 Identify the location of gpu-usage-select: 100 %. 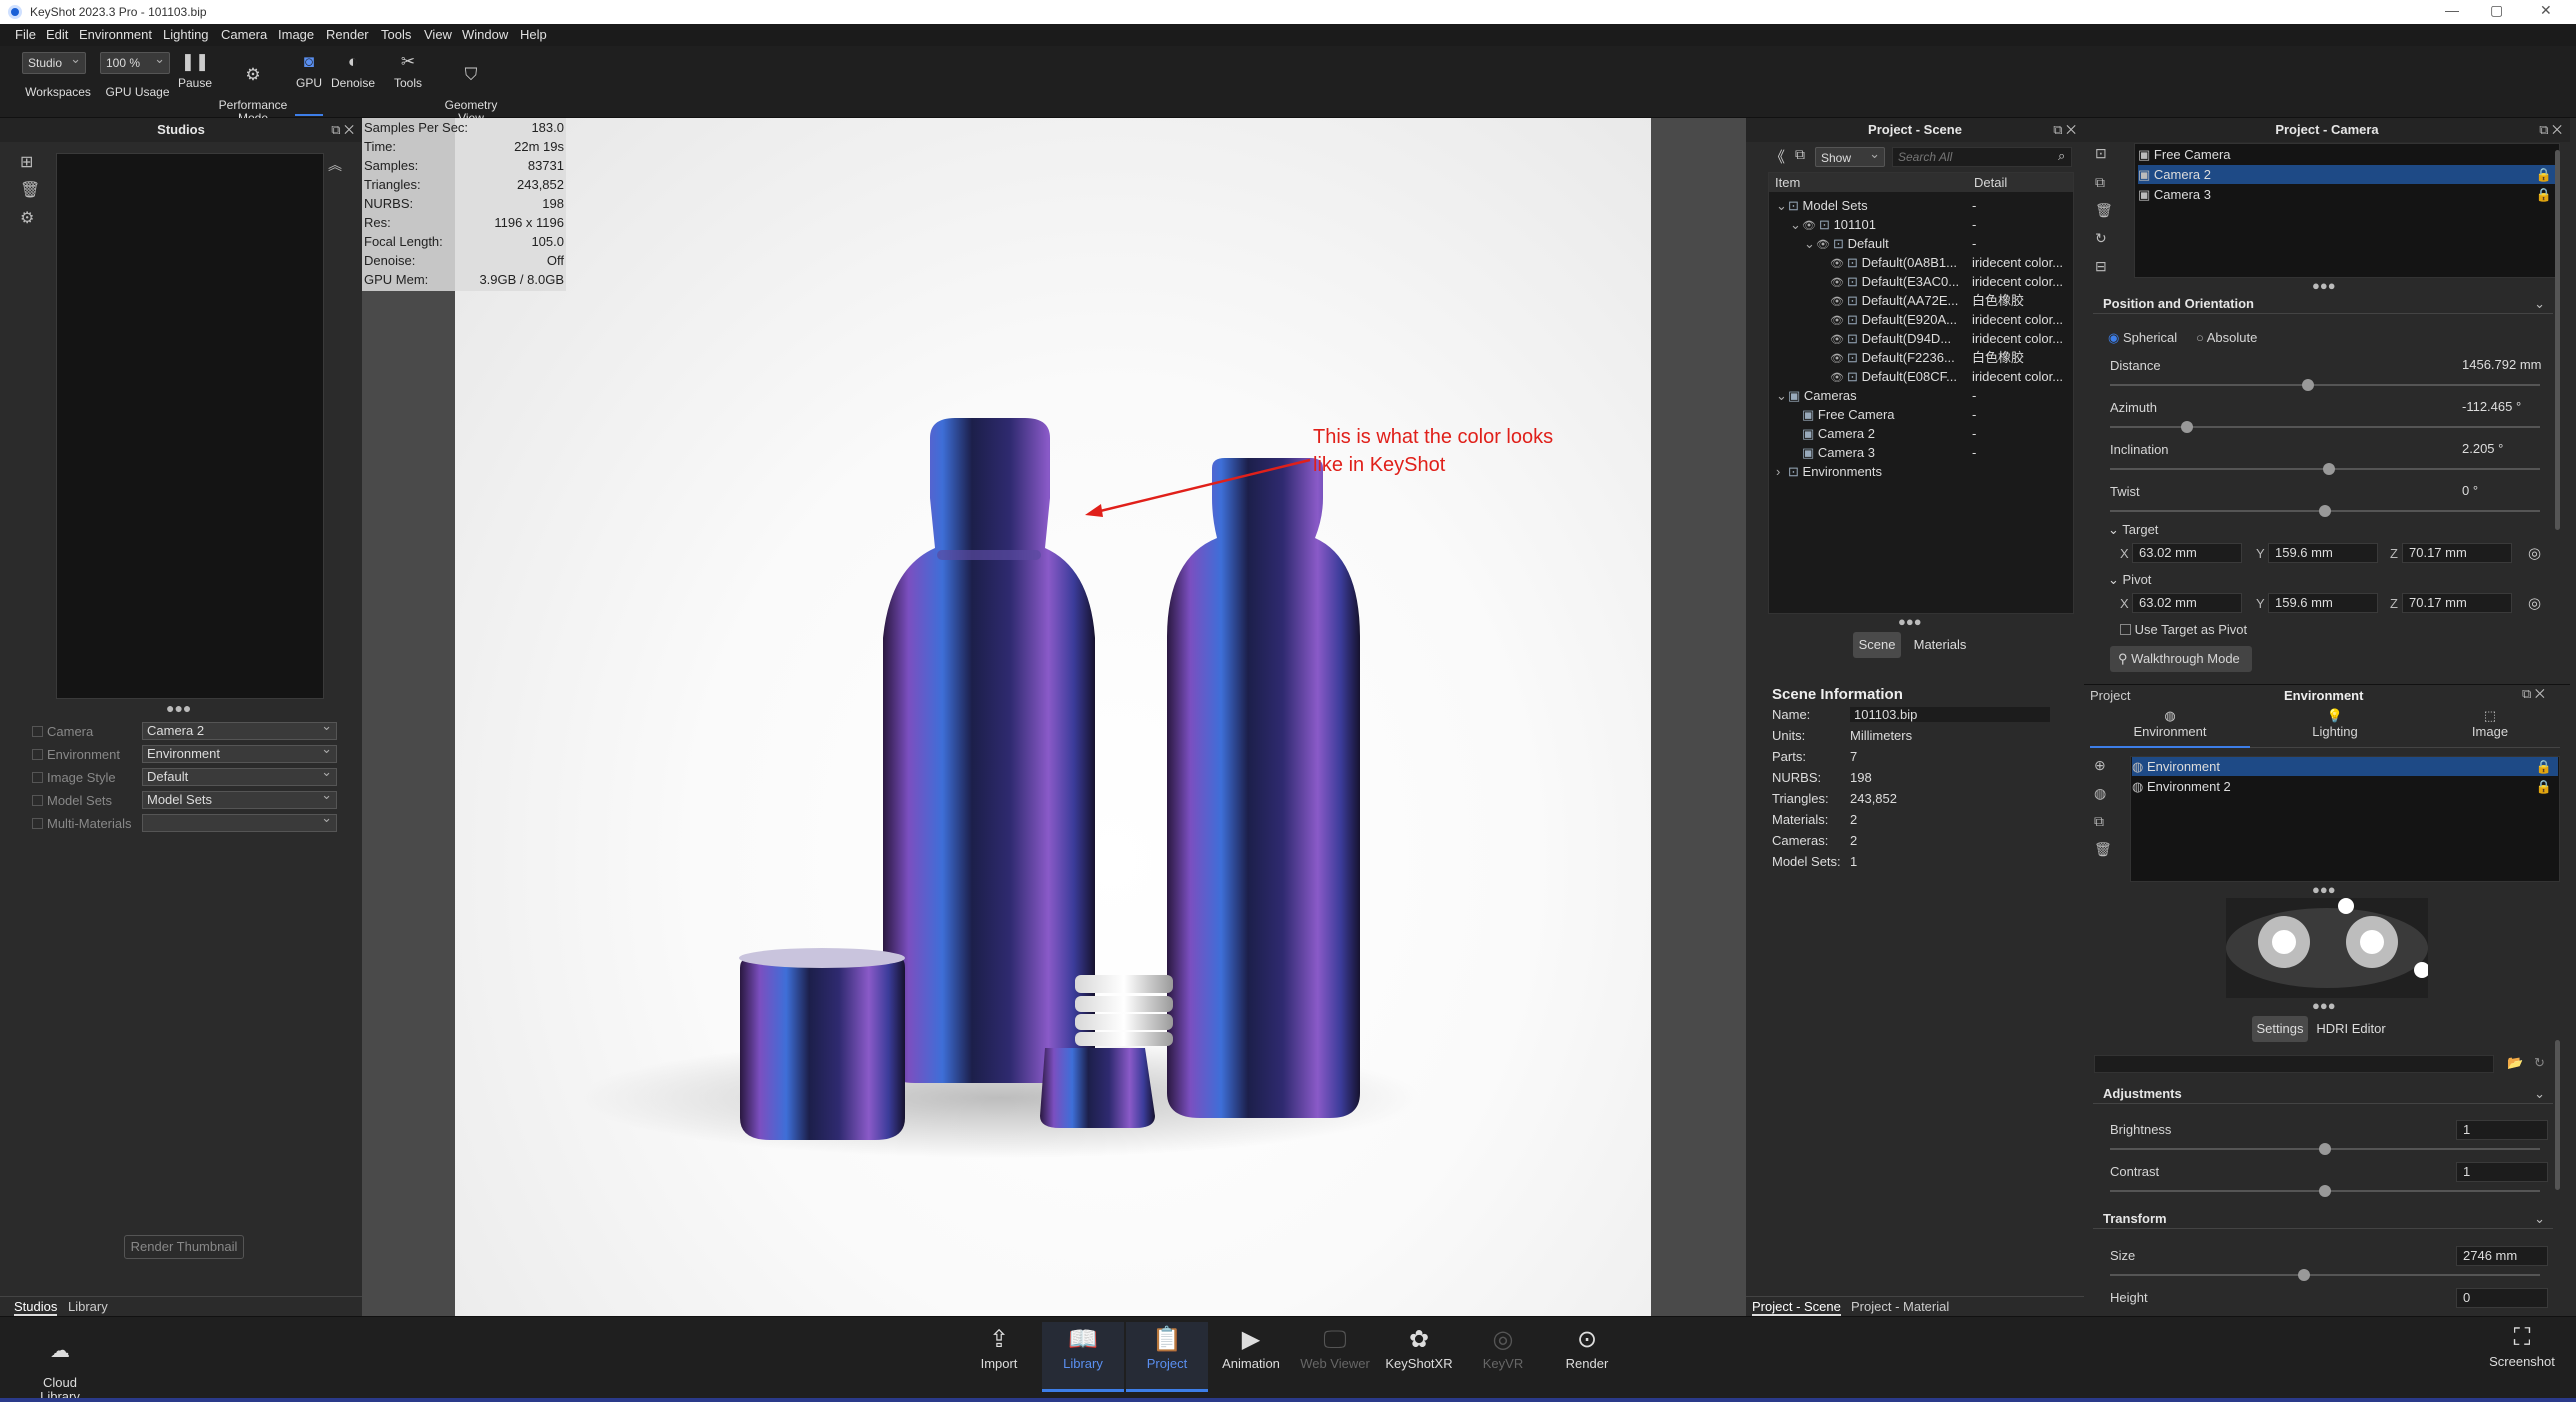
(135, 61).